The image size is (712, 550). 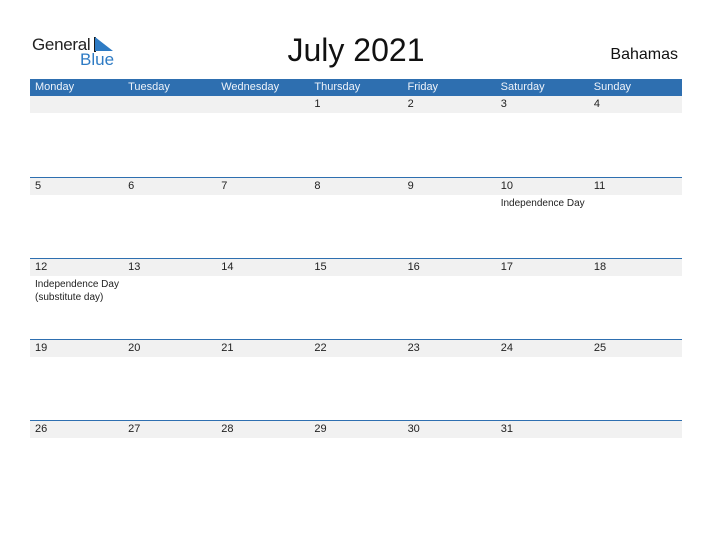 I want to click on day-number: 12, so click(x=41, y=267).